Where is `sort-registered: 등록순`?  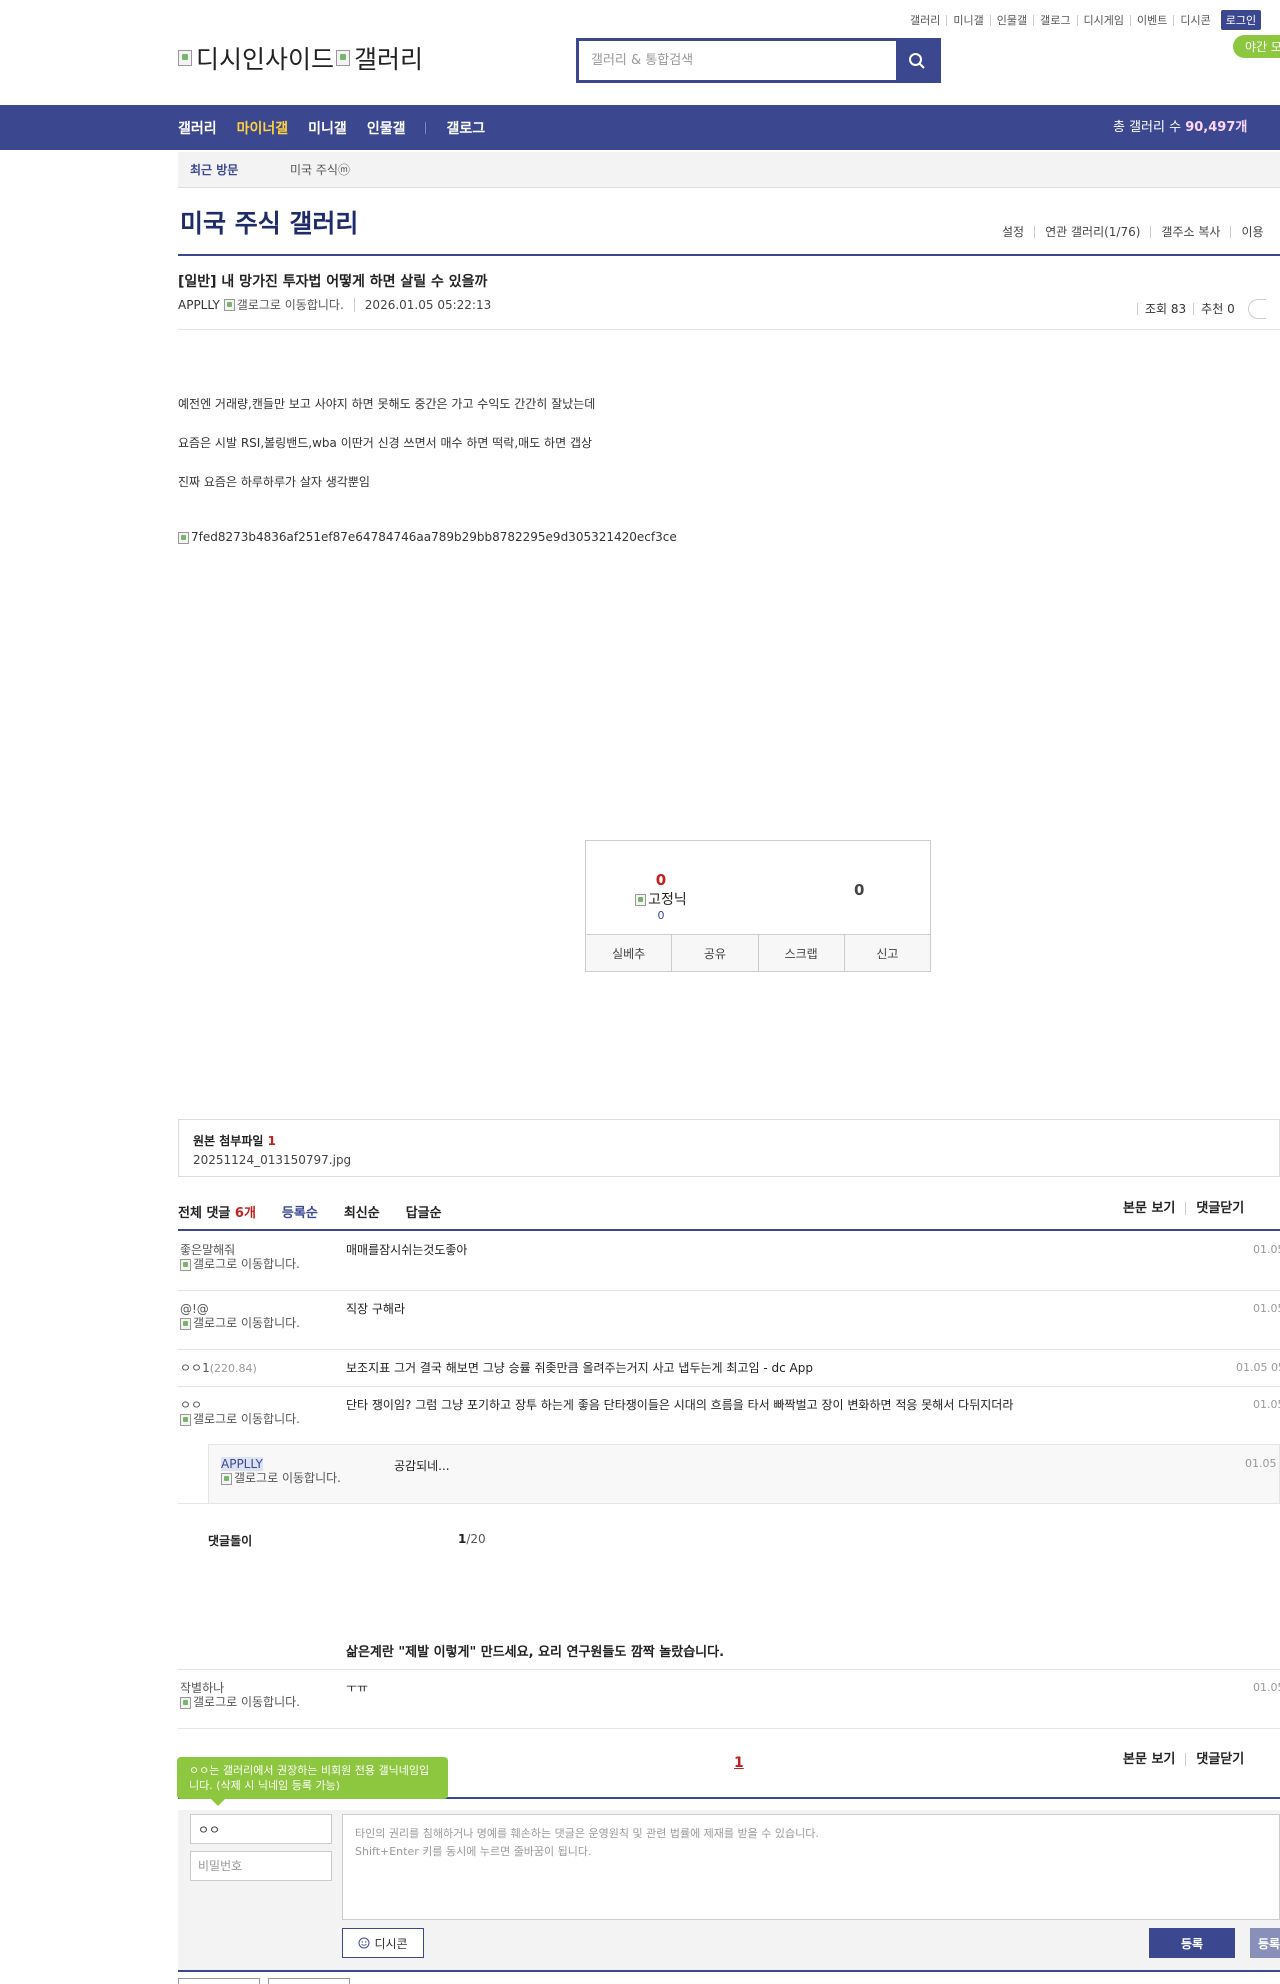
sort-registered: 등록순 is located at coordinates (300, 1211).